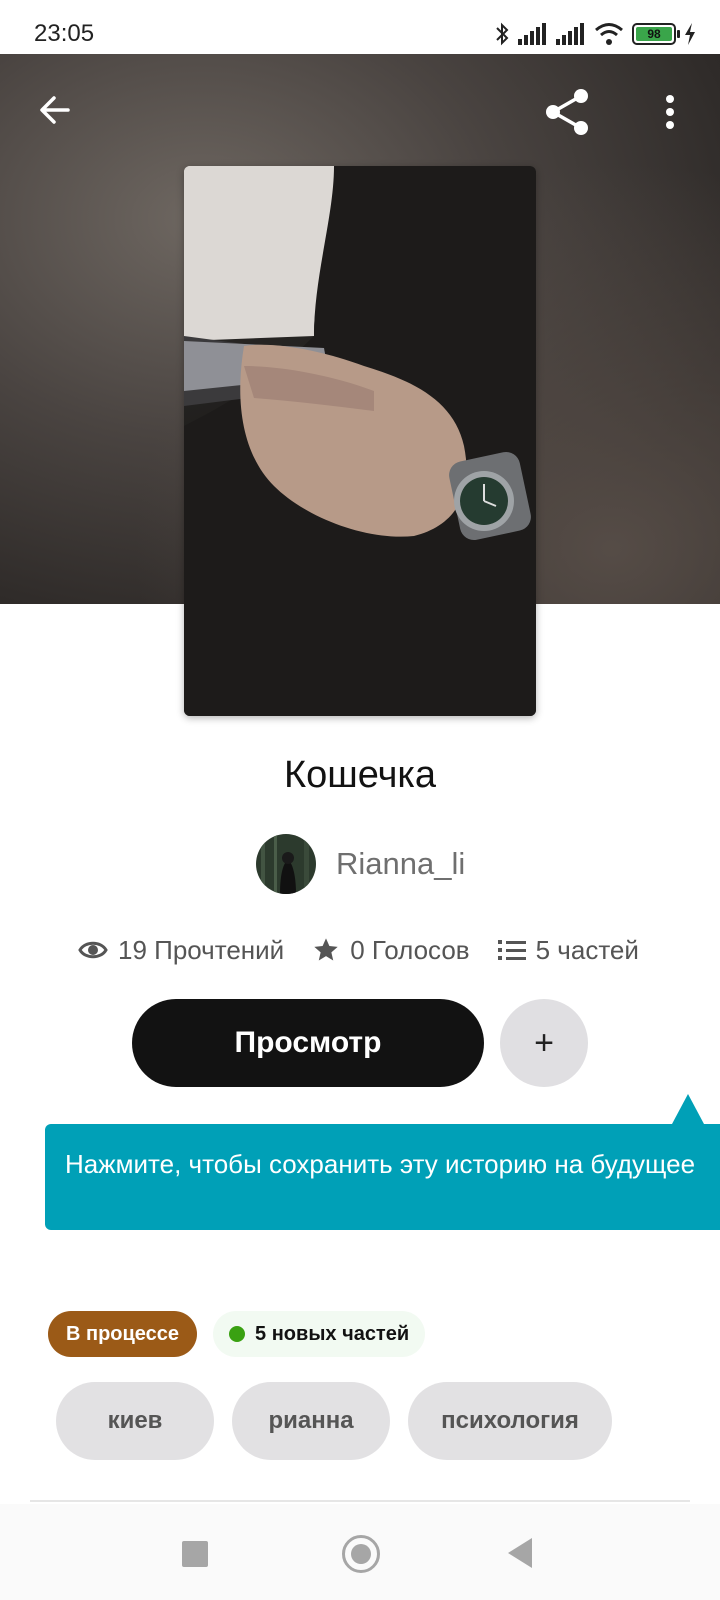 This screenshot has height=1600, width=720. I want to click on author-row: Rianna_li, so click(360, 864).